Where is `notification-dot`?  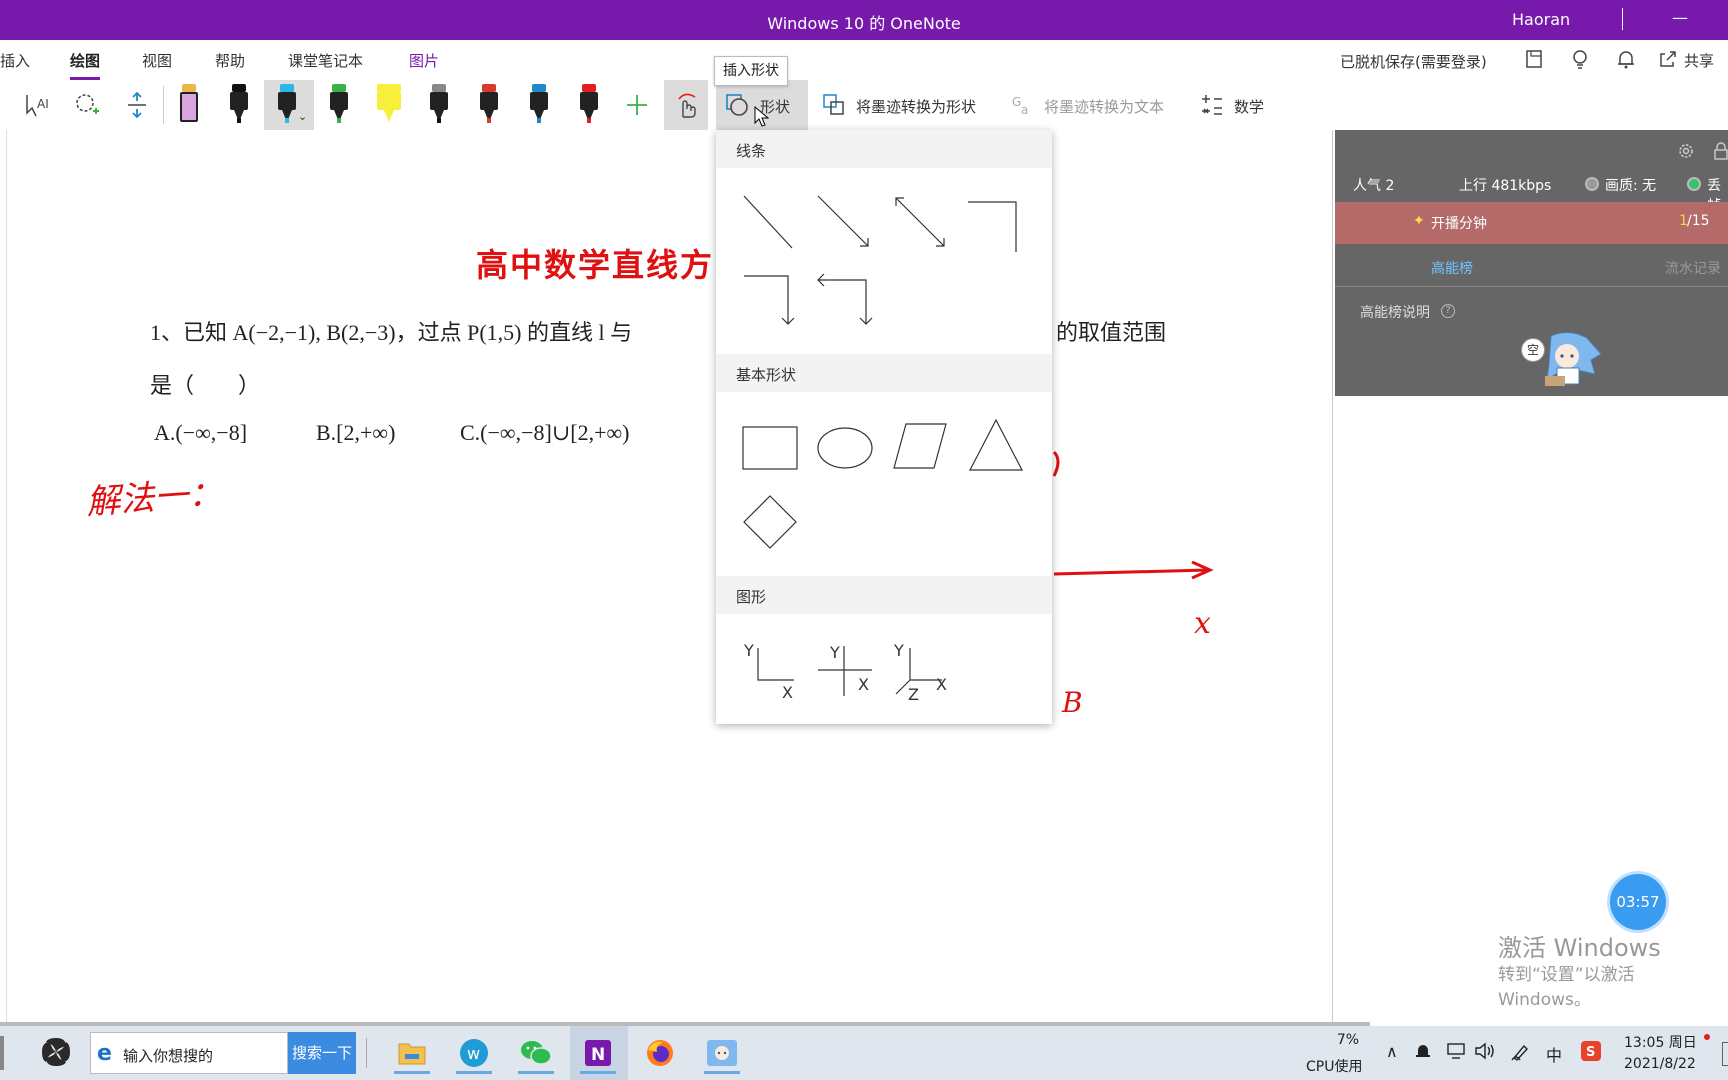 notification-dot is located at coordinates (1707, 1037).